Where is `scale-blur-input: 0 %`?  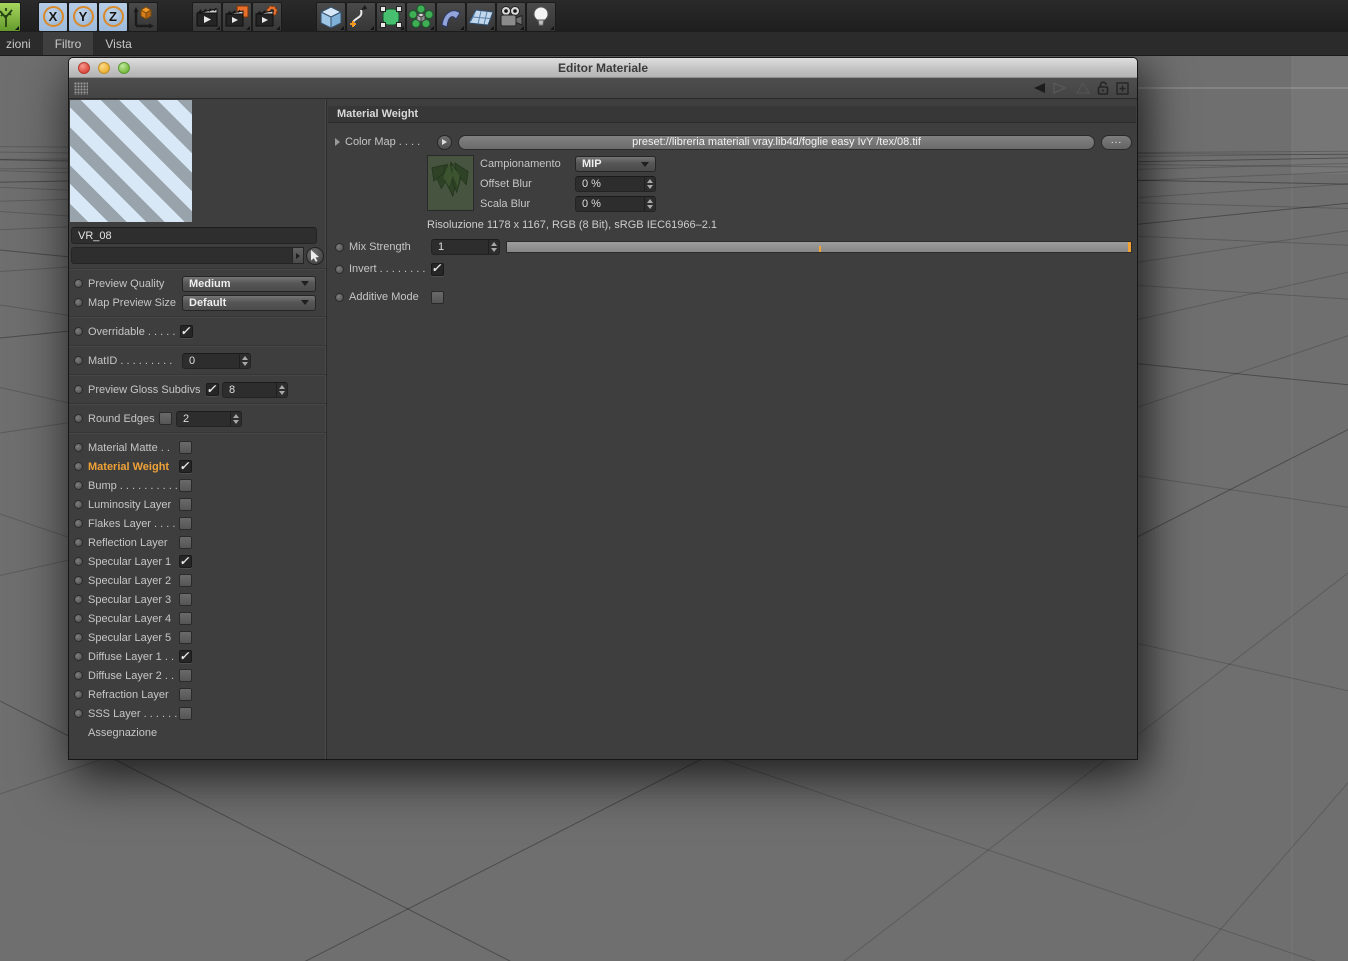
scale-blur-input: 0 % is located at coordinates (615, 204).